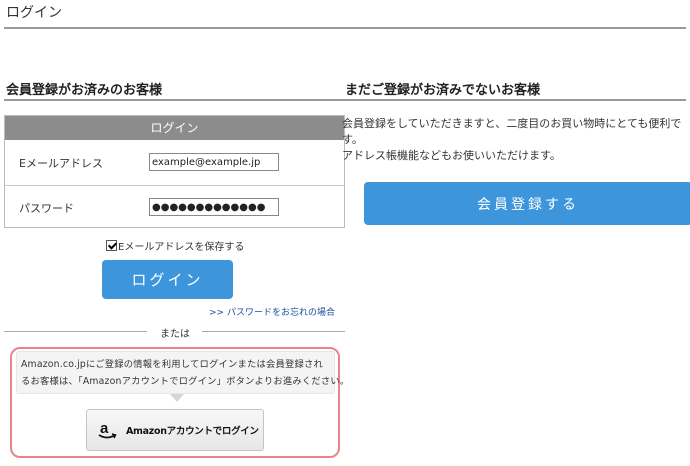 The image size is (690, 466). What do you see at coordinates (352, 139) in the screenshot?
I see `guest-text-line2: す。` at bounding box center [352, 139].